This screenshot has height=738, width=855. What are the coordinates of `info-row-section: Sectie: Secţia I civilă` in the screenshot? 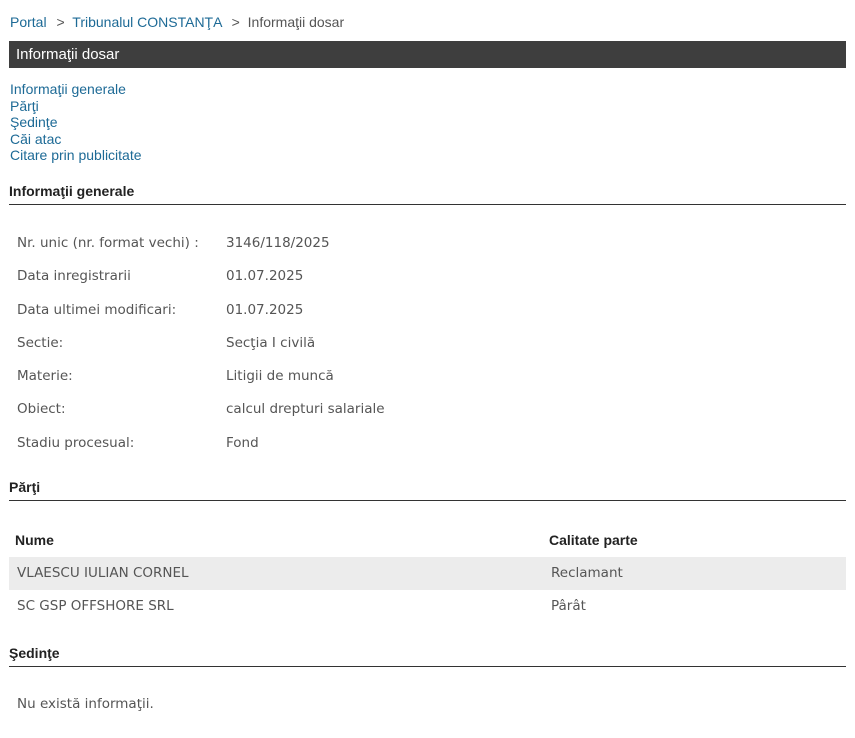 It's located at (201, 343).